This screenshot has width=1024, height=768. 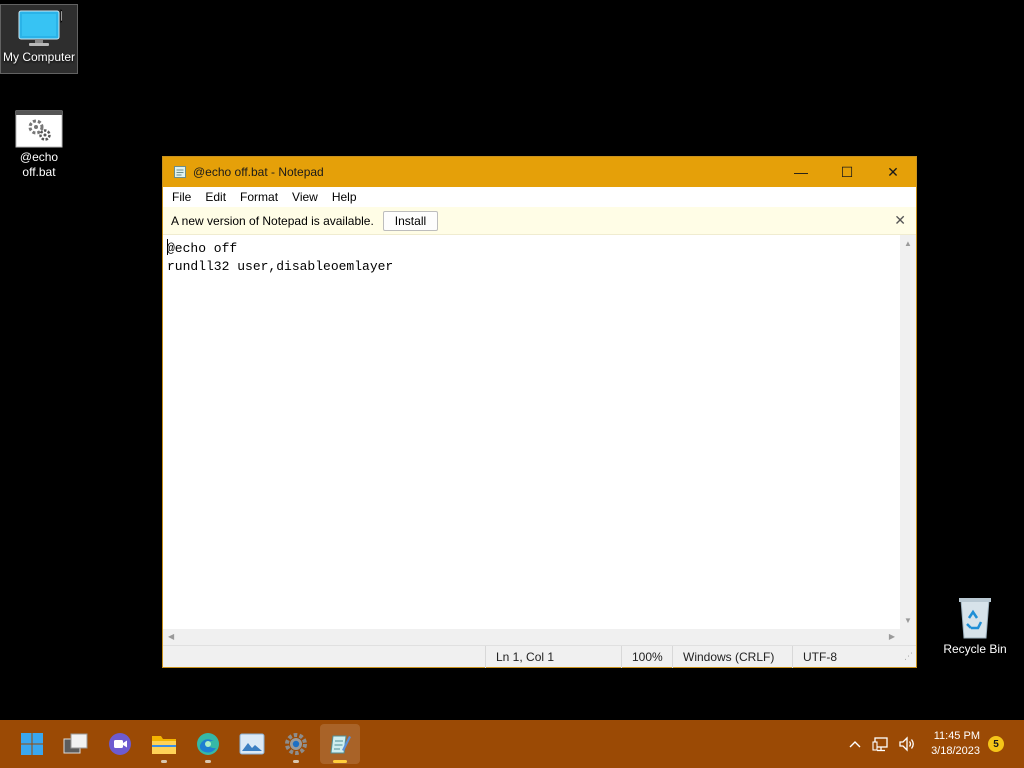 I want to click on install-button: Install, so click(x=410, y=220).